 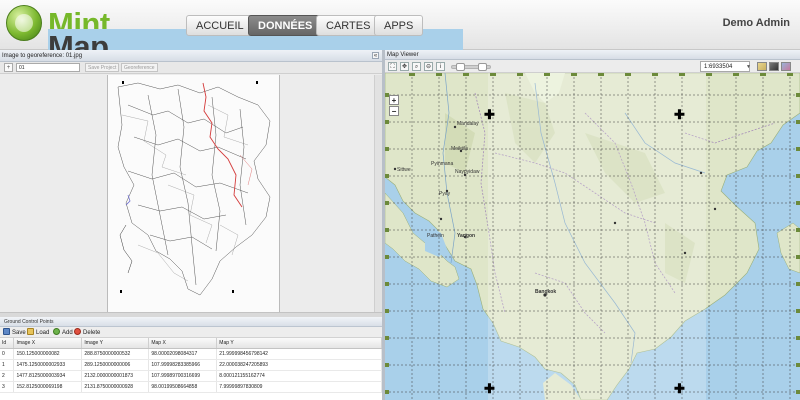 I want to click on cell-id: 3, so click(x=7, y=387).